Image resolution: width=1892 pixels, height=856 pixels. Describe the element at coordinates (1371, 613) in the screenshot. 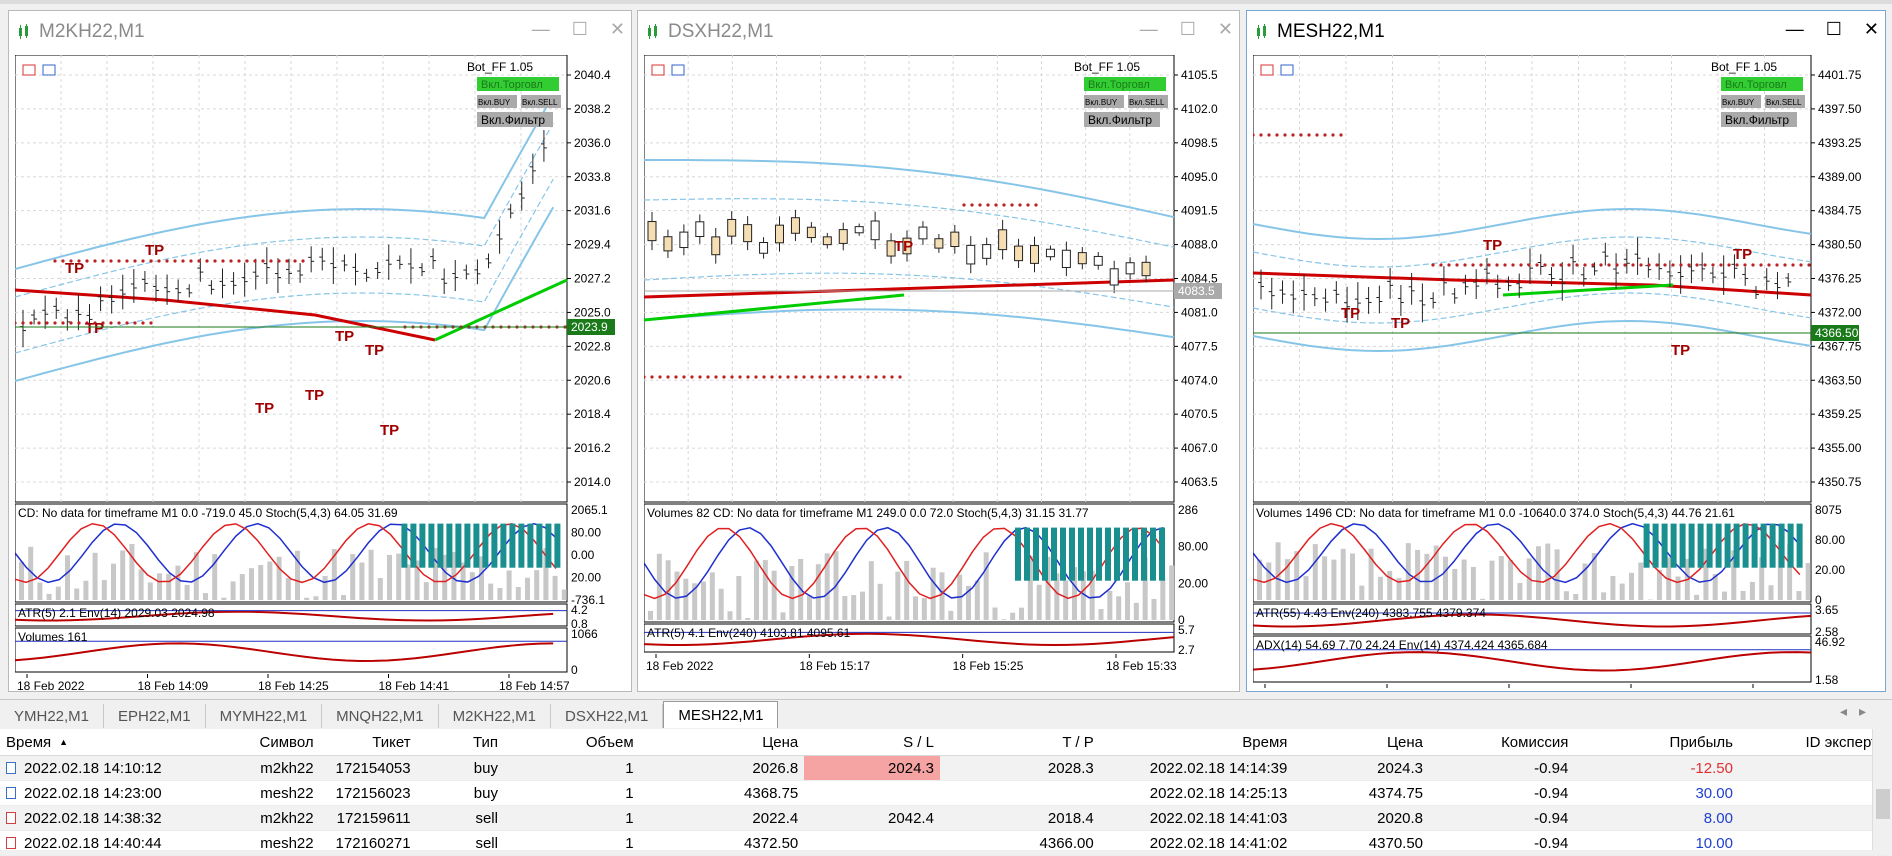

I see `indicator-caption: ATR(55) 4.43 Env(240) 4383.755 4379.374` at that location.